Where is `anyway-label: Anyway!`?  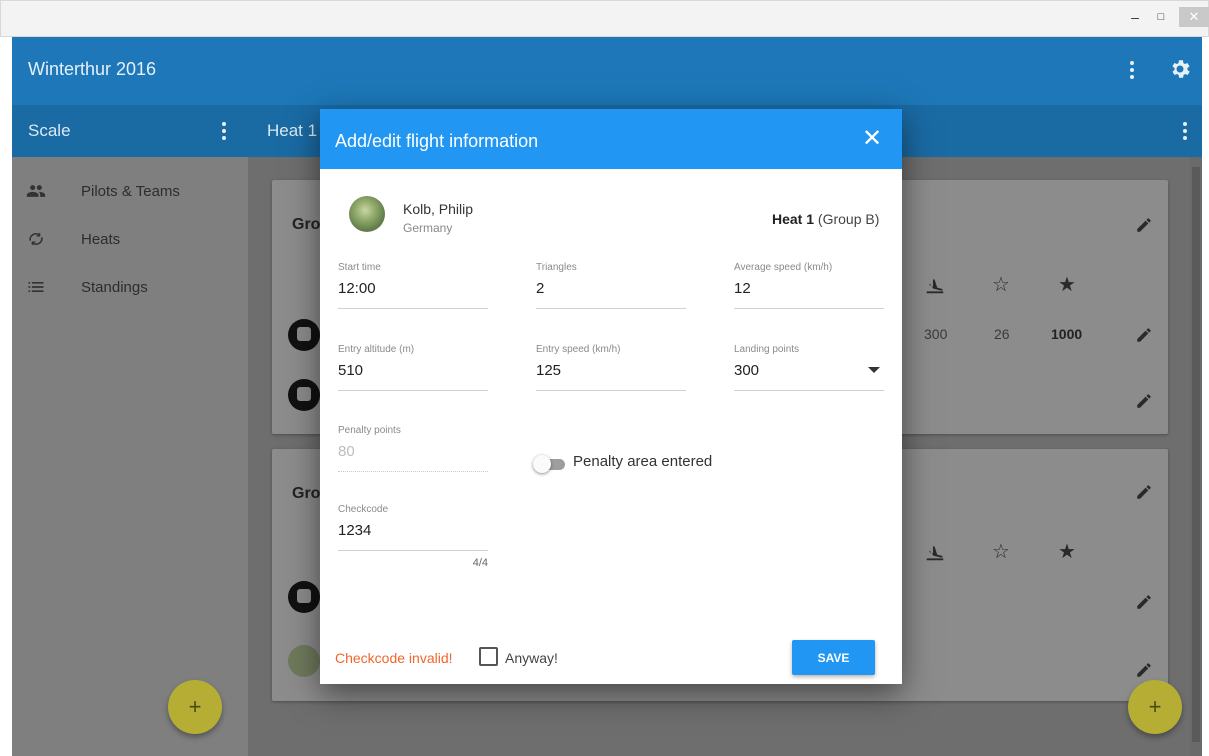
anyway-label: Anyway! is located at coordinates (531, 658).